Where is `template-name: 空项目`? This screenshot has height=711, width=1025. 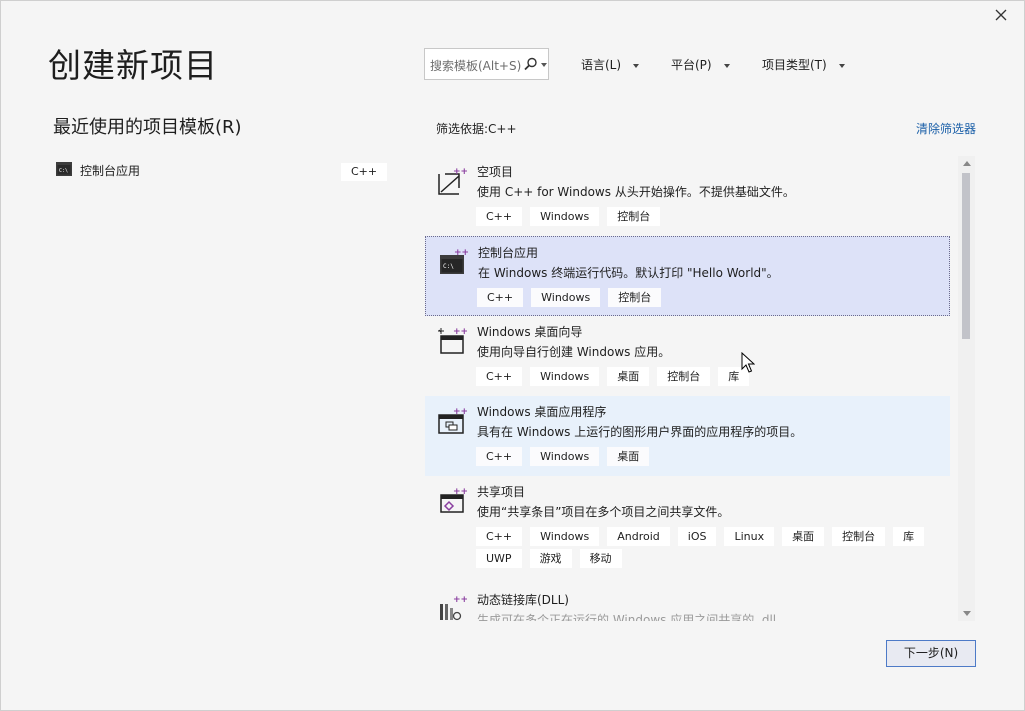
template-name: 空项目 is located at coordinates (495, 172).